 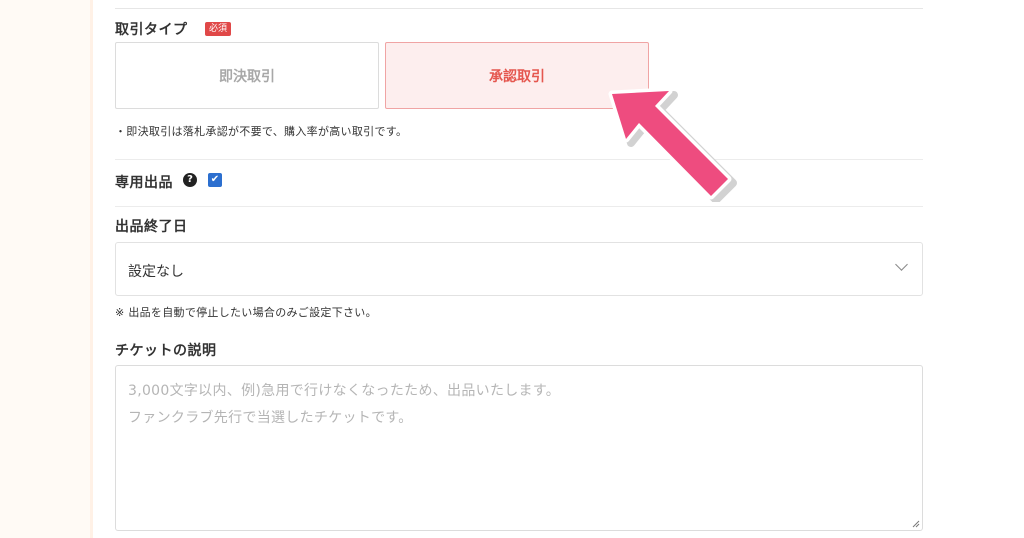 What do you see at coordinates (45, 269) in the screenshot?
I see `left-gutter` at bounding box center [45, 269].